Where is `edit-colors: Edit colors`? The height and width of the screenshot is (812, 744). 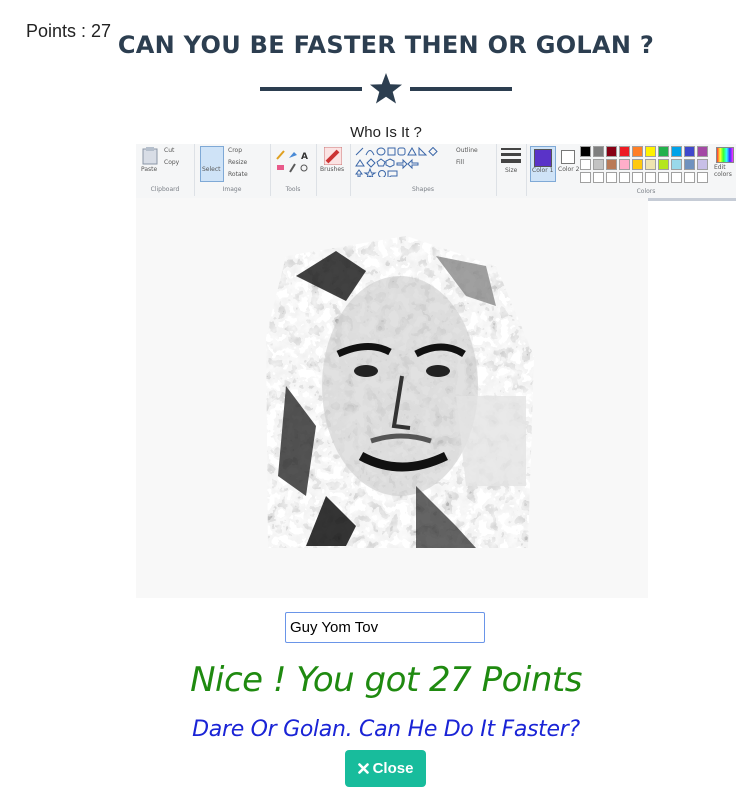 edit-colors: Edit colors is located at coordinates (725, 166).